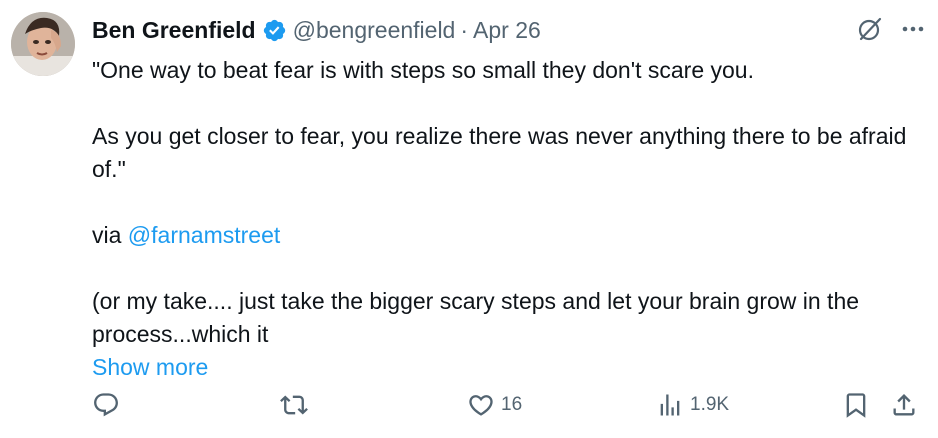 The height and width of the screenshot is (438, 938). Describe the element at coordinates (106, 405) in the screenshot. I see `reply-icon` at that location.